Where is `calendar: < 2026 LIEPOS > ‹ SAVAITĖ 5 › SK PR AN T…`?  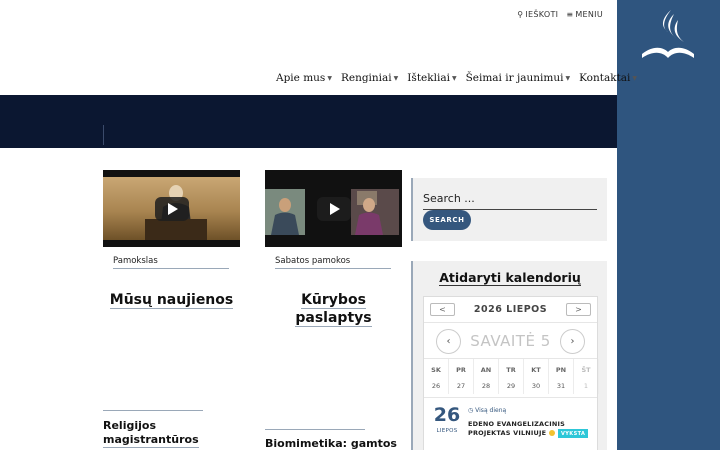 calendar: < 2026 LIEPOS > ‹ SAVAITĖ 5 › SK PR AN T… is located at coordinates (511, 373).